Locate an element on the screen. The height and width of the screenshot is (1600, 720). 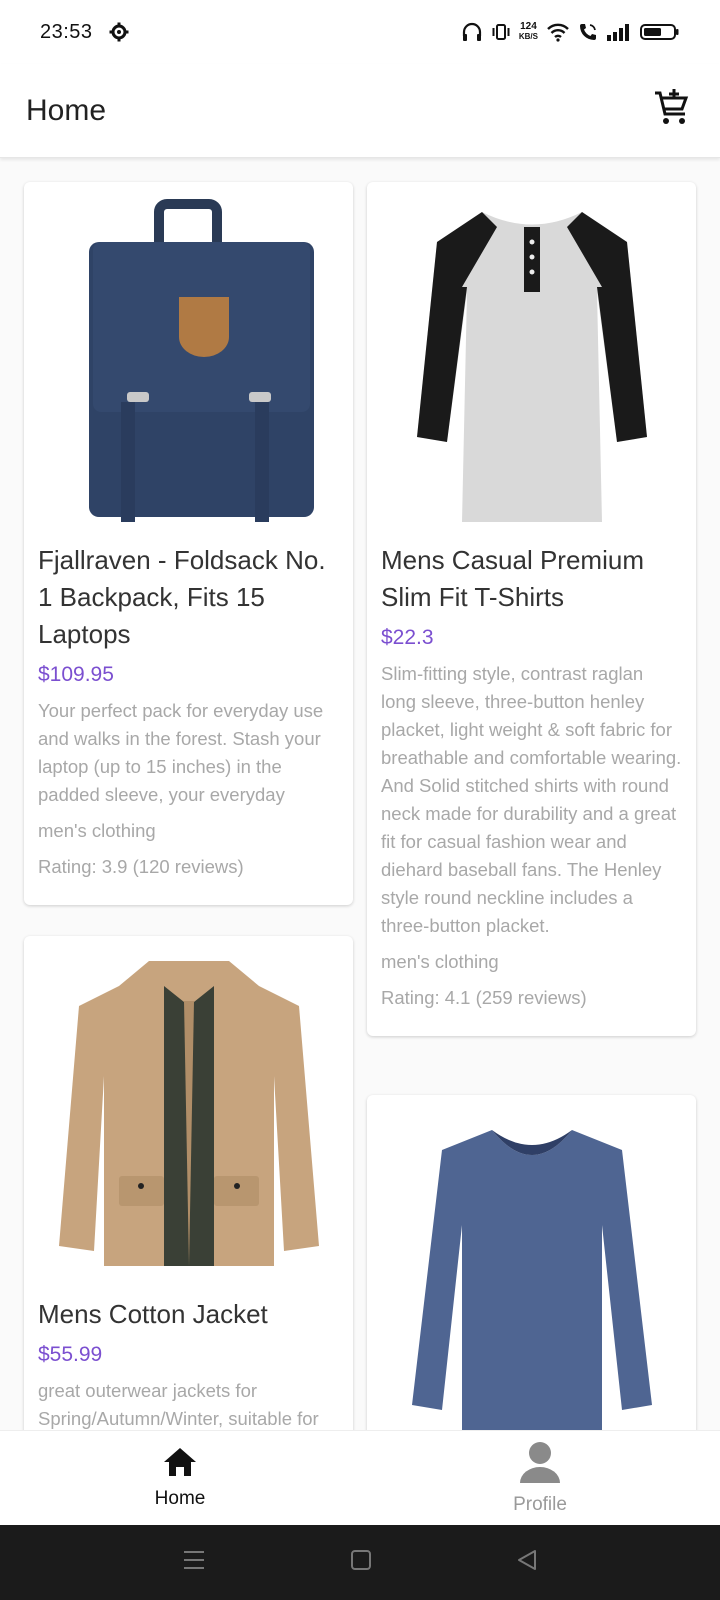
add-shopping-cart-icon is located at coordinates (672, 110).